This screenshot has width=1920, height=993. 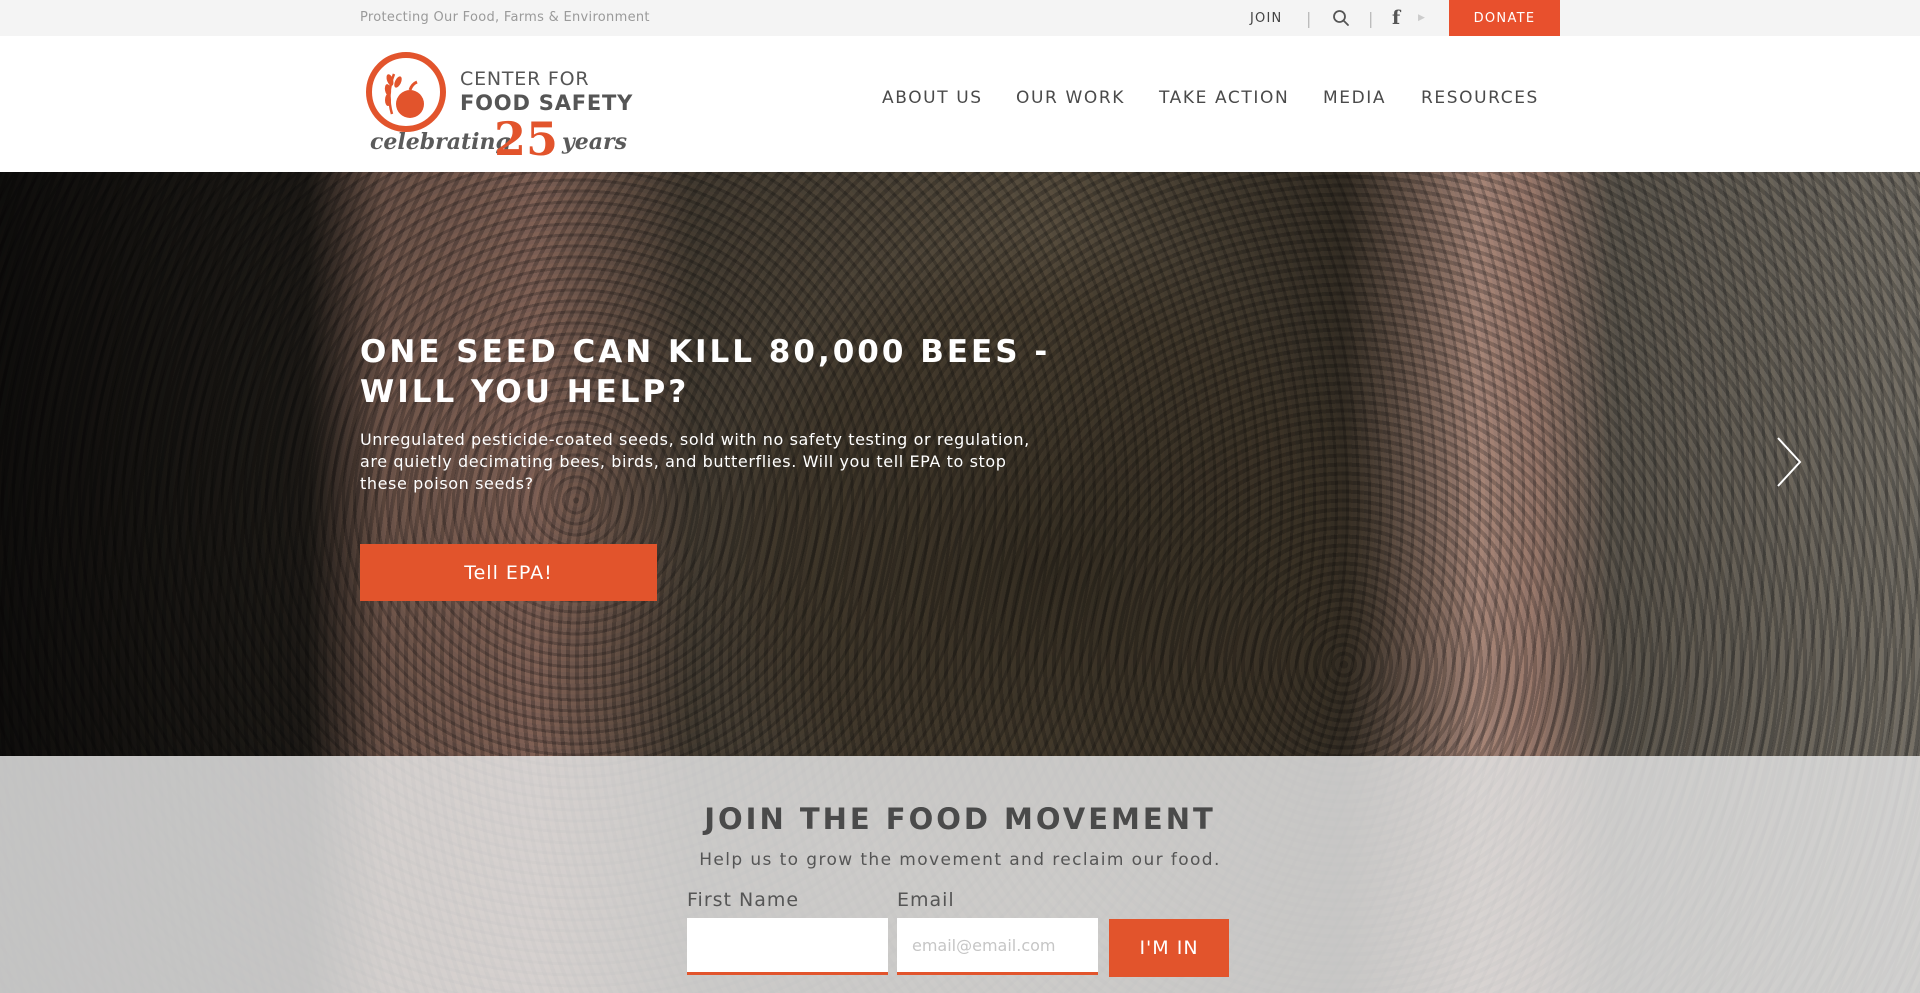 What do you see at coordinates (1421, 18) in the screenshot?
I see `caret-right-icon: ▶` at bounding box center [1421, 18].